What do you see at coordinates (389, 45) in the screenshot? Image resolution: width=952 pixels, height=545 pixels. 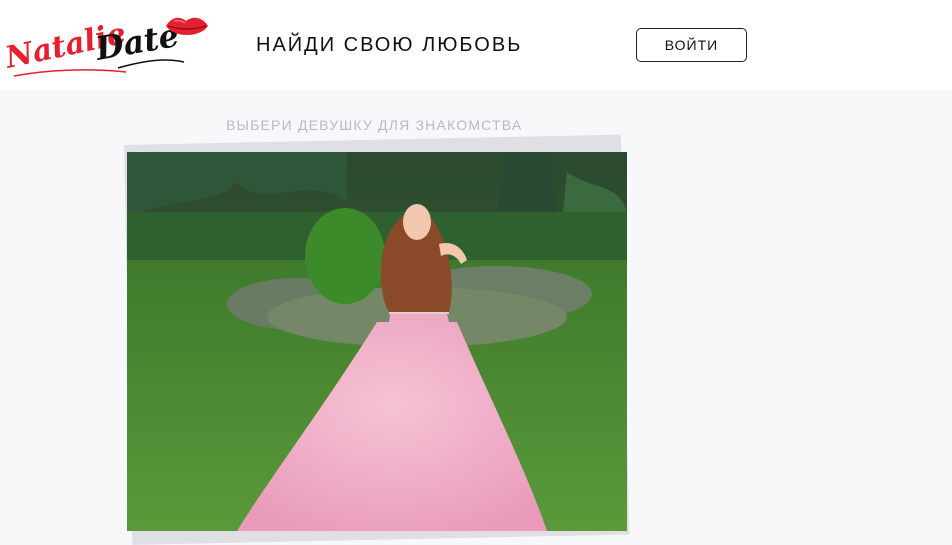 I see `site-tagline: НАЙДИ СВОЮ ЛЮБОВЬ` at bounding box center [389, 45].